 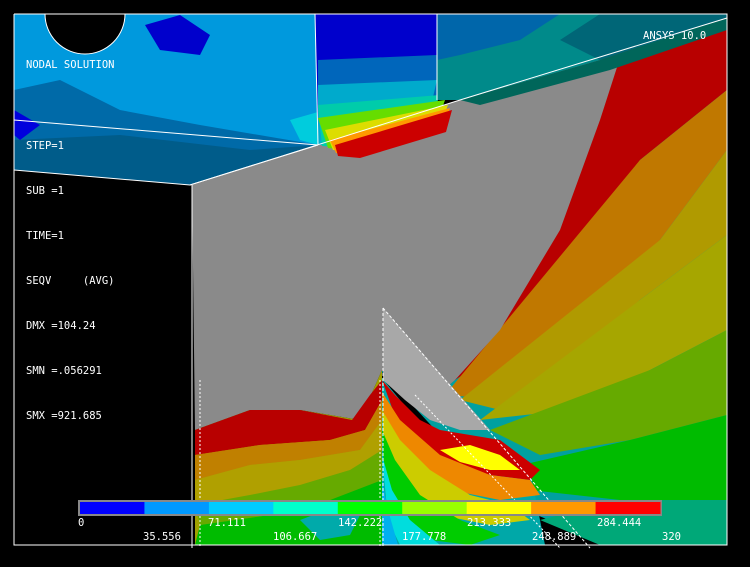 What do you see at coordinates (295, 537) in the screenshot?
I see `legend-label-bottom-1: 106.667` at bounding box center [295, 537].